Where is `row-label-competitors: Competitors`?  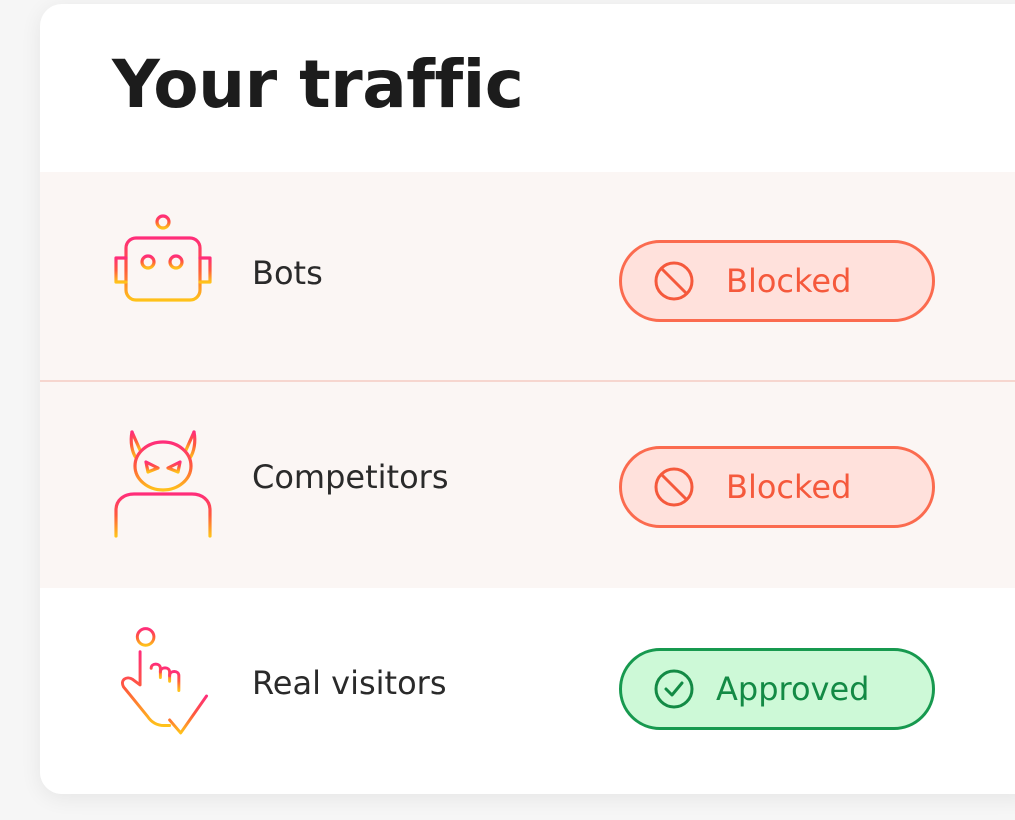
row-label-competitors: Competitors is located at coordinates (350, 477).